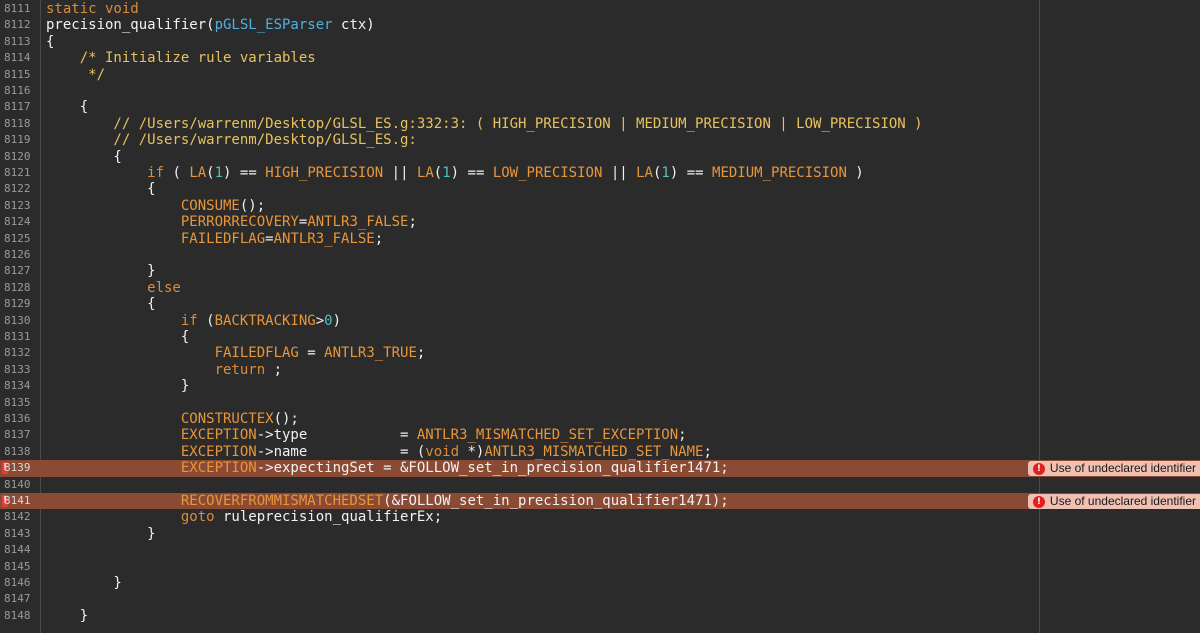 The image size is (1200, 633). Describe the element at coordinates (600, 485) in the screenshot. I see `code-line: 8140` at that location.